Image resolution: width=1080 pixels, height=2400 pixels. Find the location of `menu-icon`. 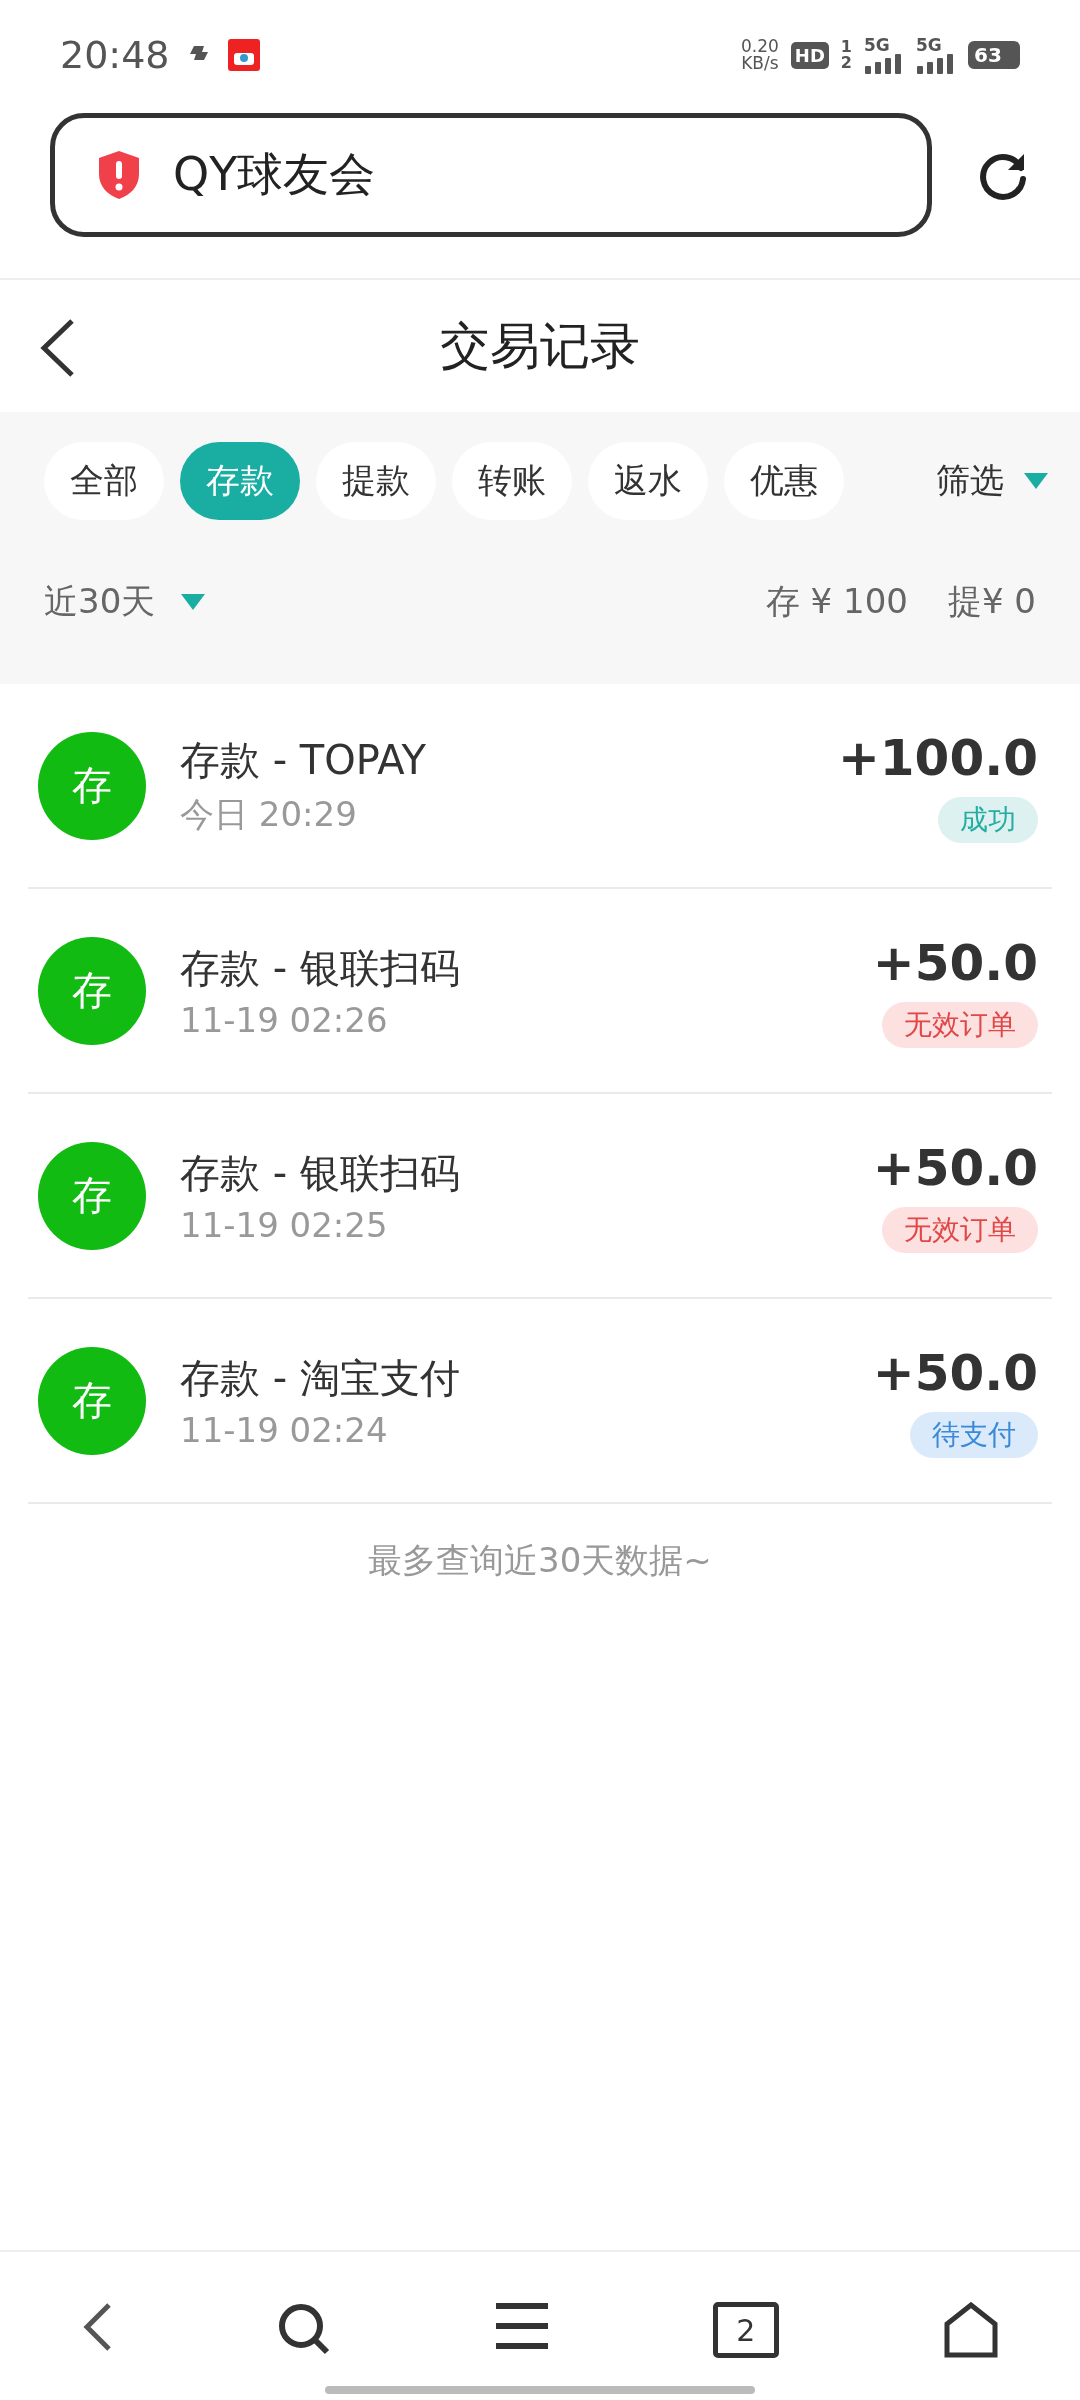

menu-icon is located at coordinates (522, 2326).